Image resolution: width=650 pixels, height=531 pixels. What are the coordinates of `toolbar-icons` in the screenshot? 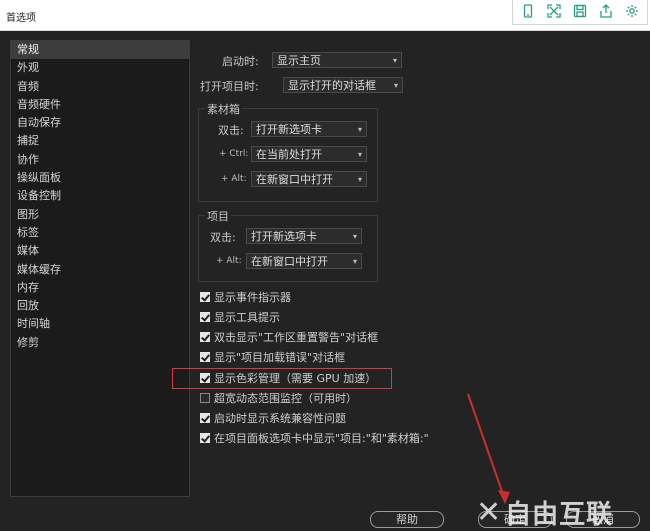 It's located at (580, 12).